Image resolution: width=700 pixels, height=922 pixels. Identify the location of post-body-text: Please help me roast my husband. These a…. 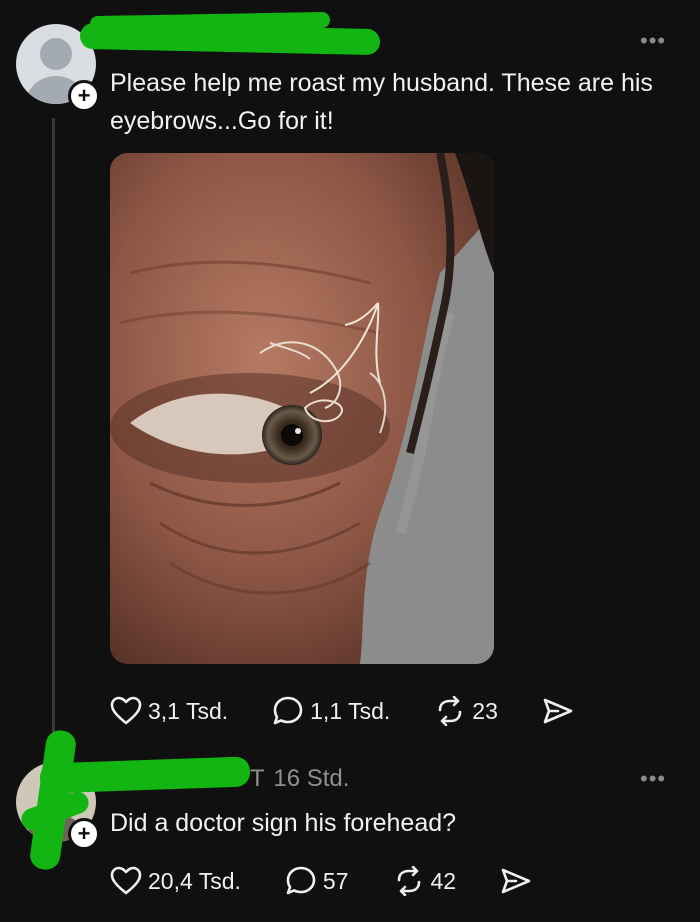
(381, 102).